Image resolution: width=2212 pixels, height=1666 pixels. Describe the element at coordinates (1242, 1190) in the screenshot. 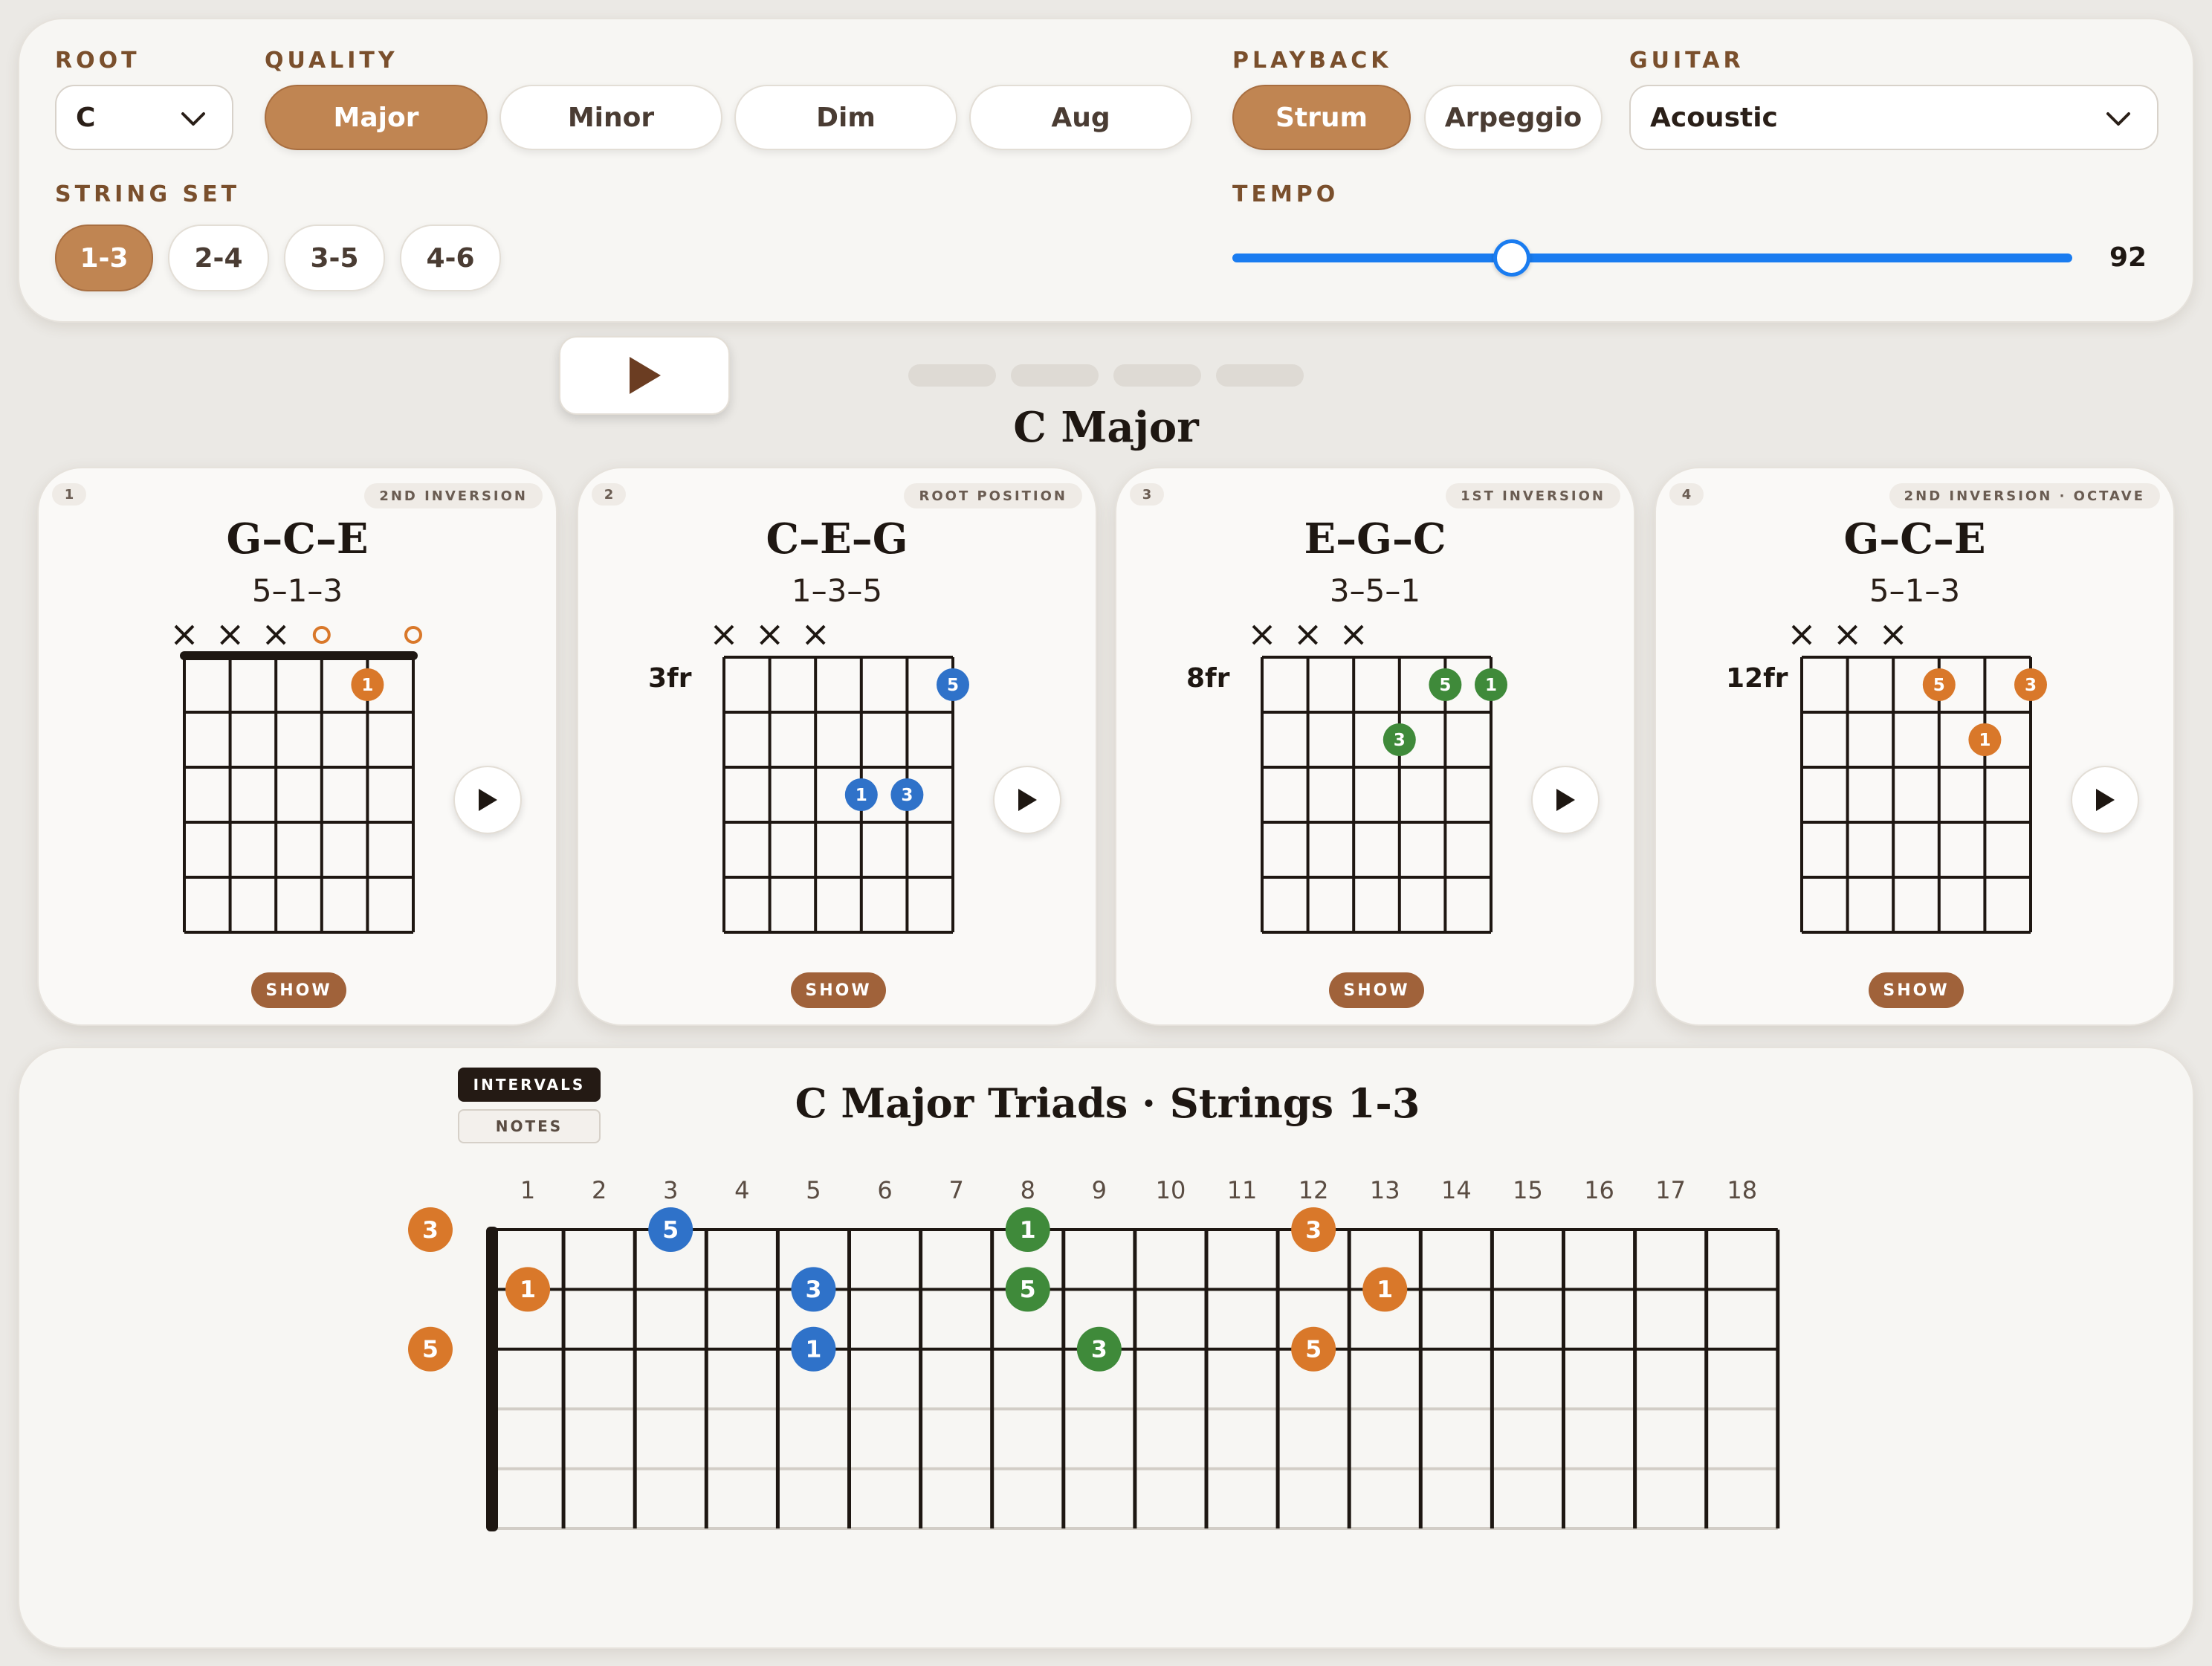

I see `fret-number: 11` at that location.